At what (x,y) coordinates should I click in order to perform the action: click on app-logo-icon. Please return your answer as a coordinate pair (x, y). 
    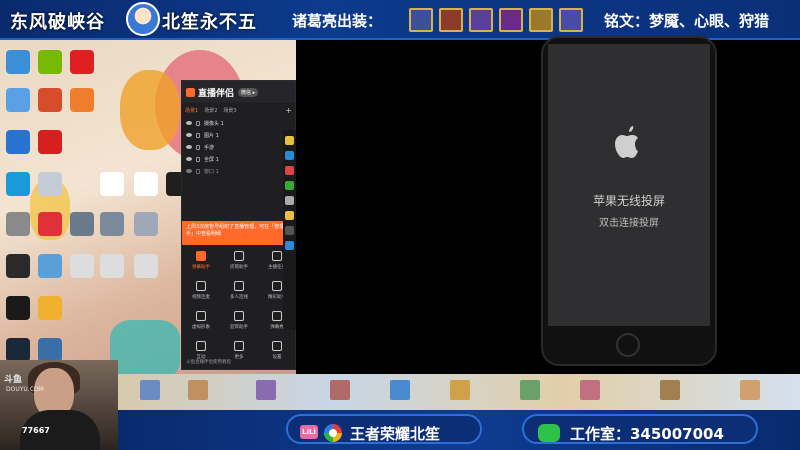
    Looking at the image, I should click on (190, 92).